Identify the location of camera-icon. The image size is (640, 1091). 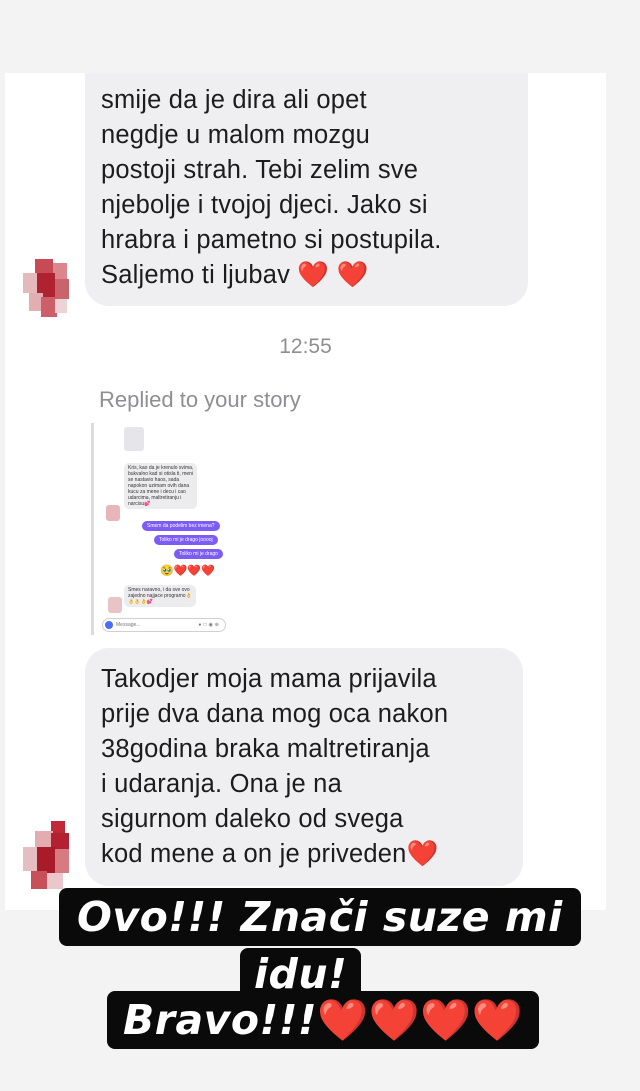
(109, 624).